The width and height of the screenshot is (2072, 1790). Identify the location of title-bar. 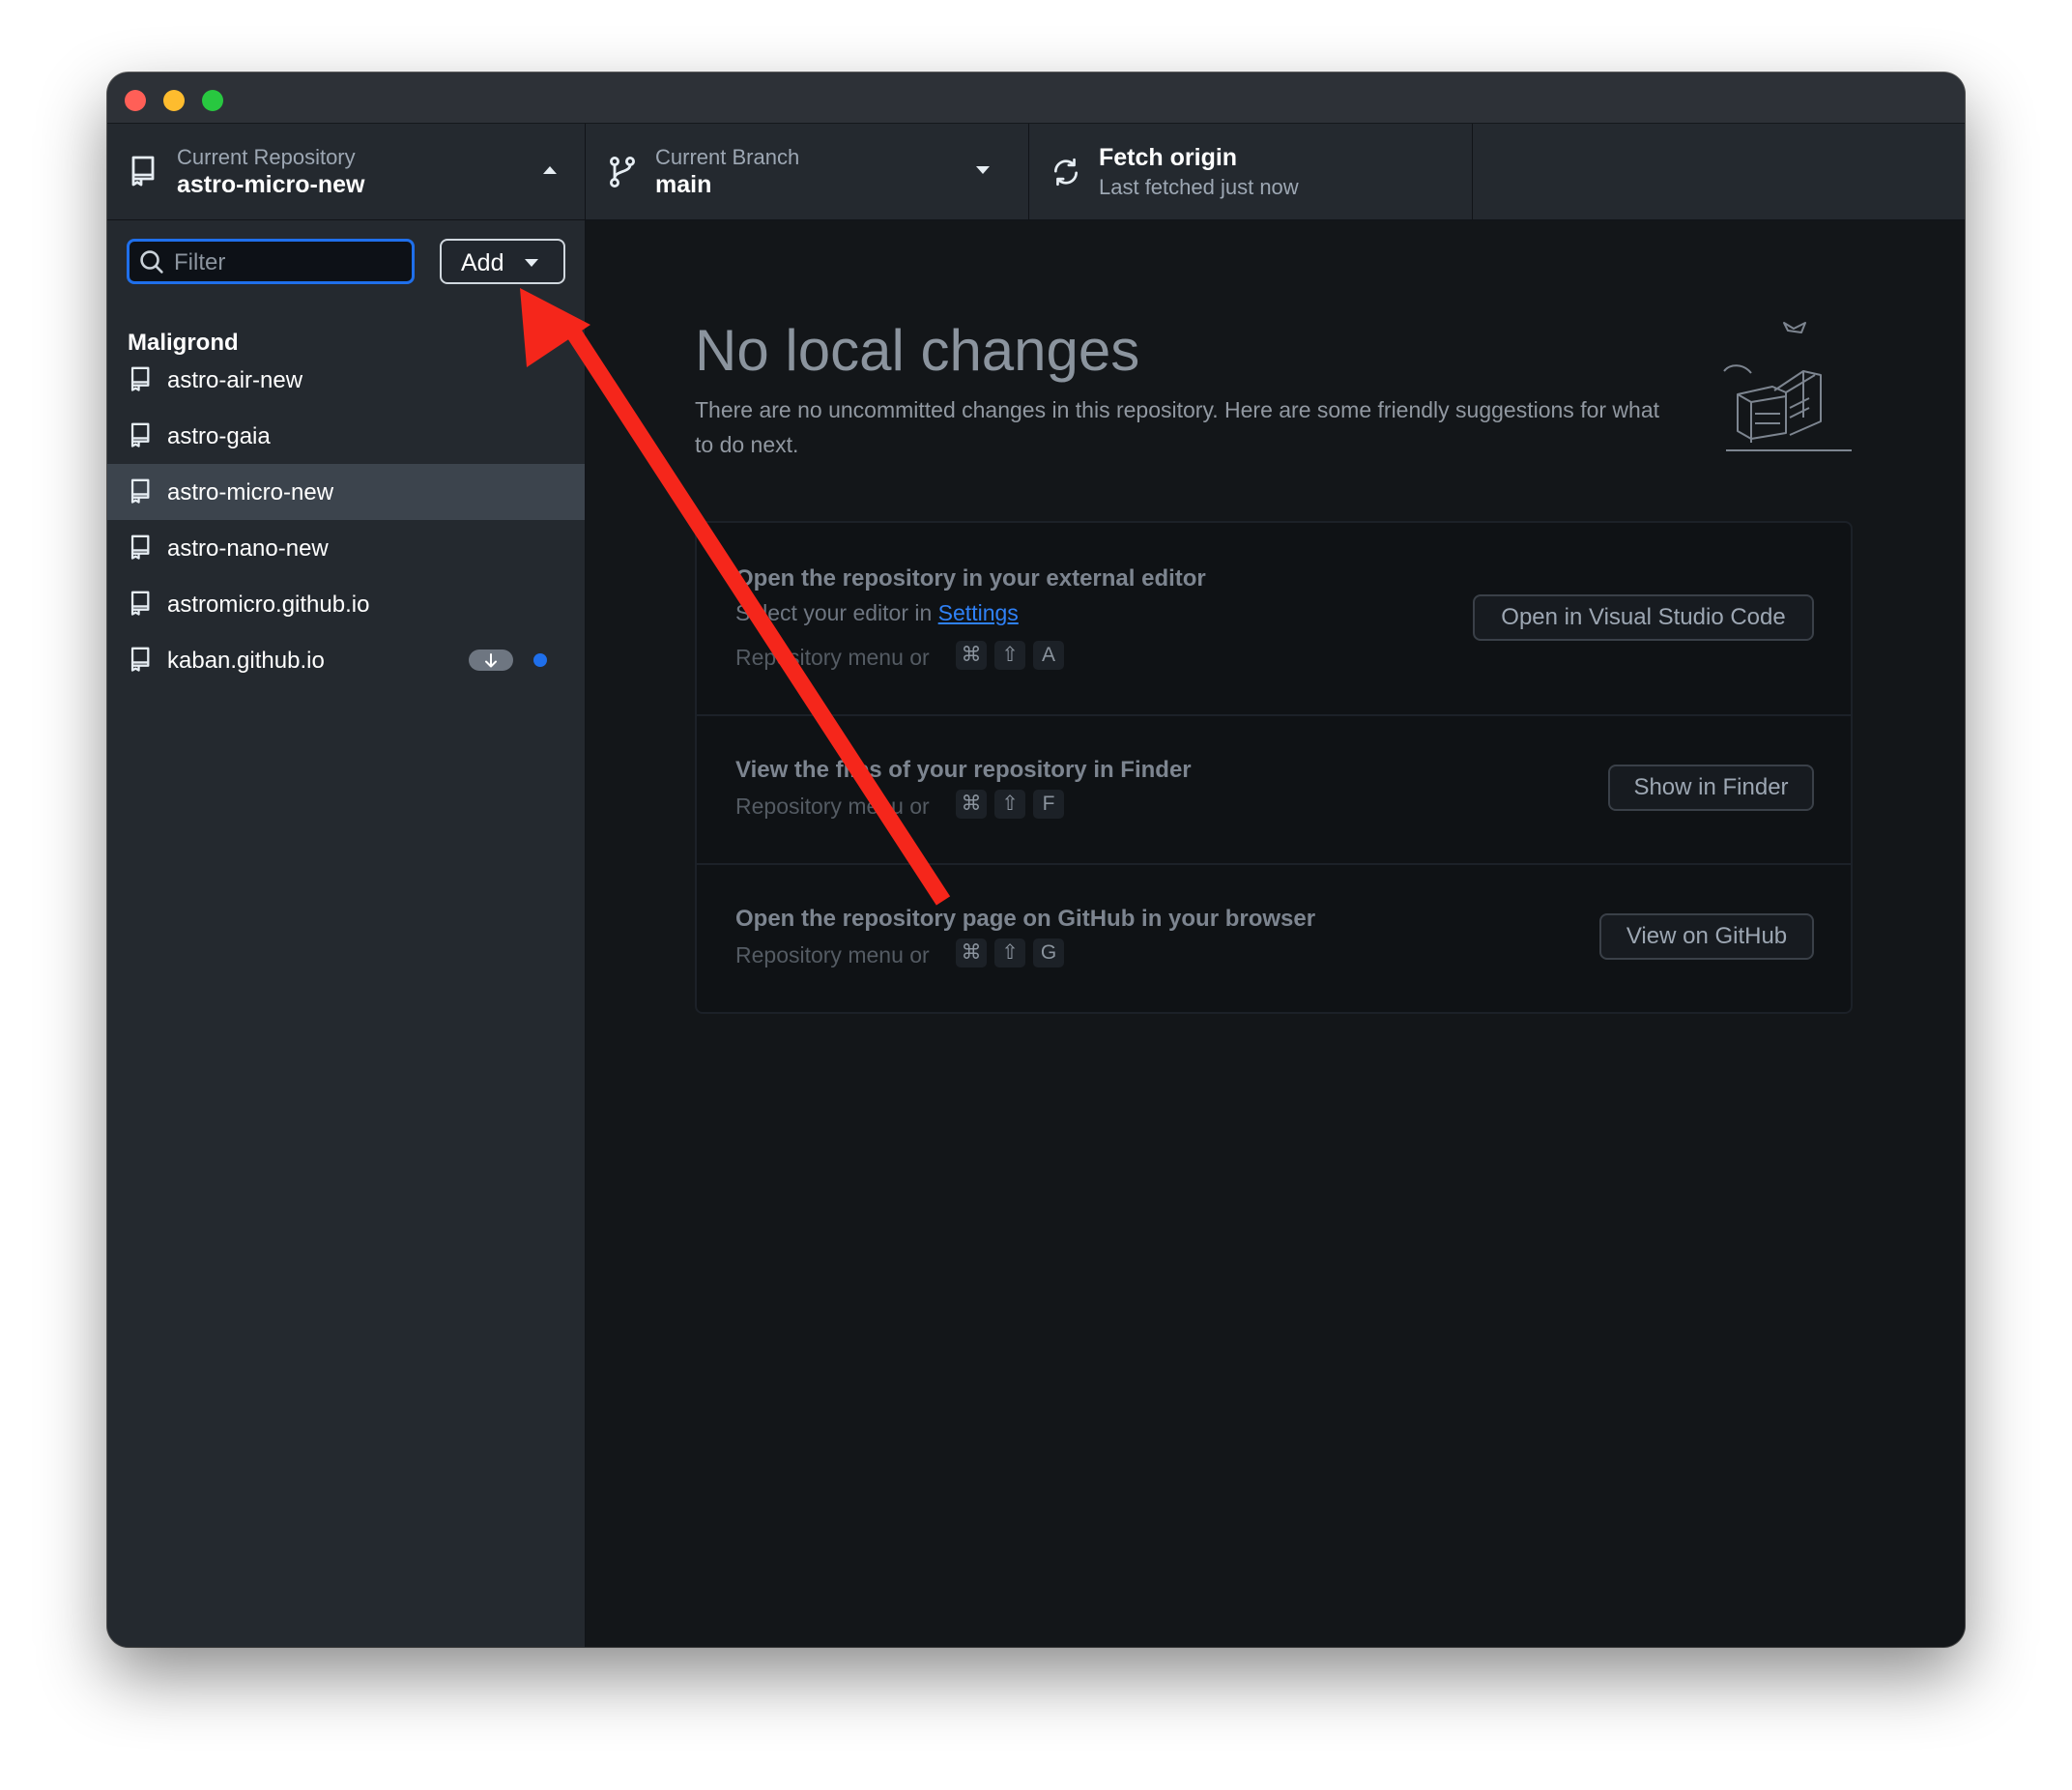
(1036, 98).